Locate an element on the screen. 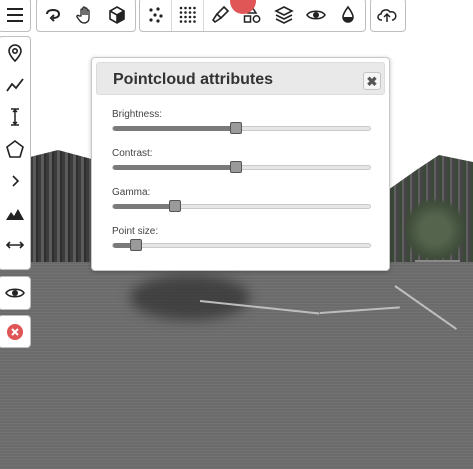 Image resolution: width=473 pixels, height=469 pixels. hand-pan-icon is located at coordinates (83, 15).